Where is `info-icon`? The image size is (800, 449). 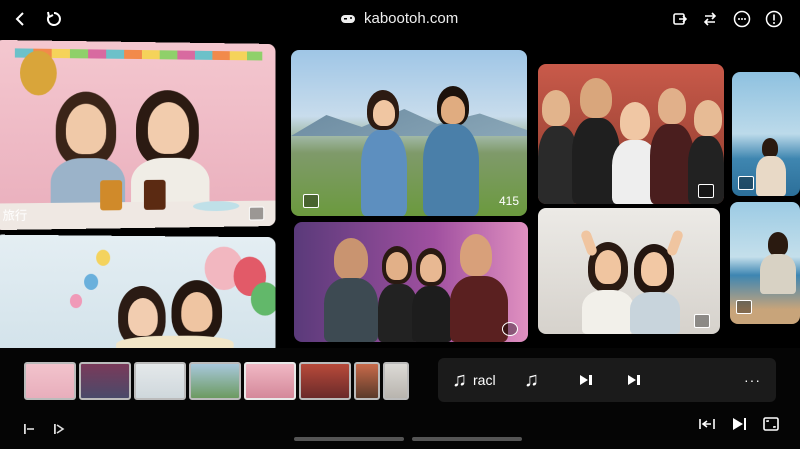
info-icon is located at coordinates (774, 19).